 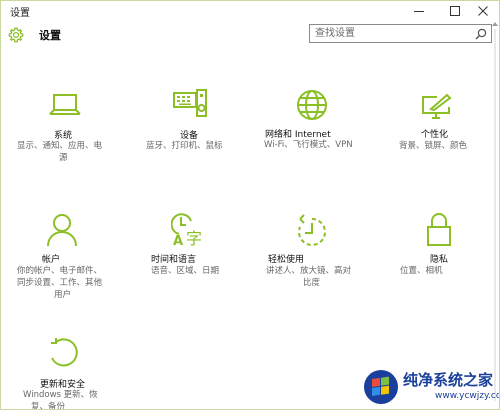 I want to click on paint-monitor-icon, so click(x=437, y=106).